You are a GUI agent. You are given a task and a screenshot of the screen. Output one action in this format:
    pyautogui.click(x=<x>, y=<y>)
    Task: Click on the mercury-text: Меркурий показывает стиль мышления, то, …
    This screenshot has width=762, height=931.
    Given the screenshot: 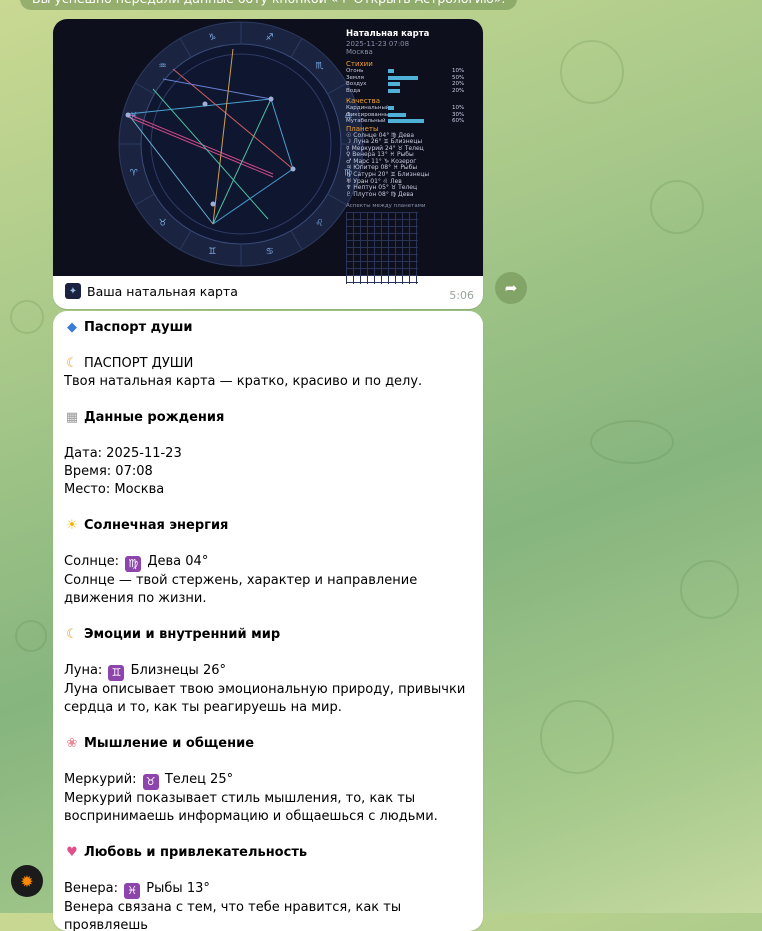 What is the action you would take?
    pyautogui.click(x=251, y=807)
    